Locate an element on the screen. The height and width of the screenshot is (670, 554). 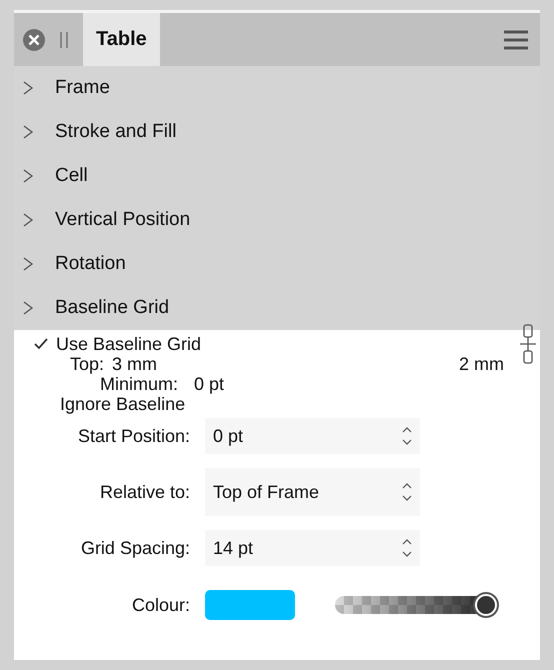
dropdown: Top of Frame is located at coordinates (312, 492).